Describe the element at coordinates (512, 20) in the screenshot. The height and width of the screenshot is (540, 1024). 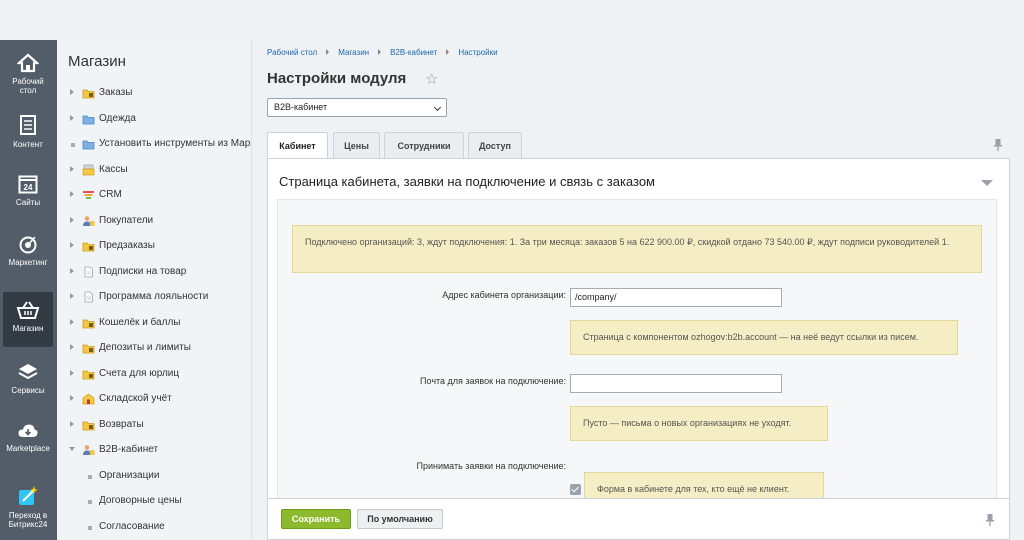
I see `top-bar` at that location.